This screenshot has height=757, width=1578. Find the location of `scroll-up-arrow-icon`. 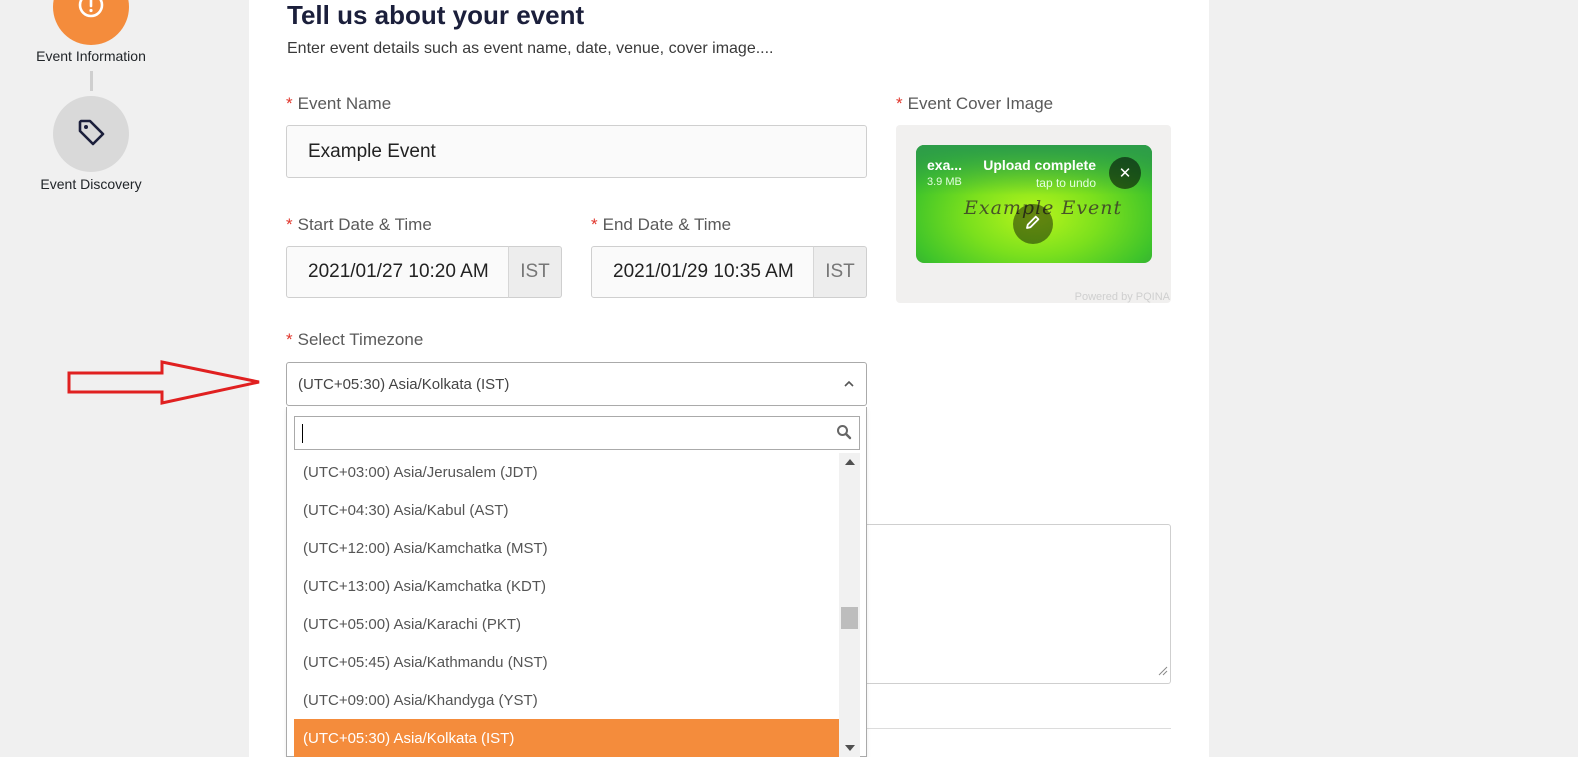

scroll-up-arrow-icon is located at coordinates (850, 462).